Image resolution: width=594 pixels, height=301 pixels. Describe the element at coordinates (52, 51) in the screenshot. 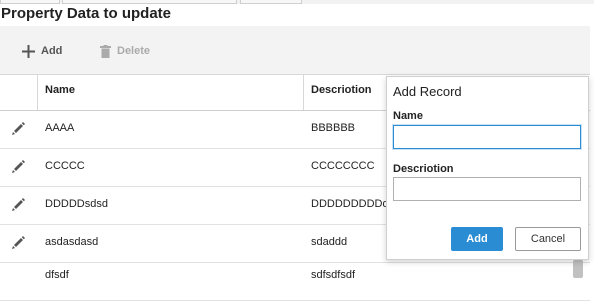

I see `add-button-label: Add` at that location.